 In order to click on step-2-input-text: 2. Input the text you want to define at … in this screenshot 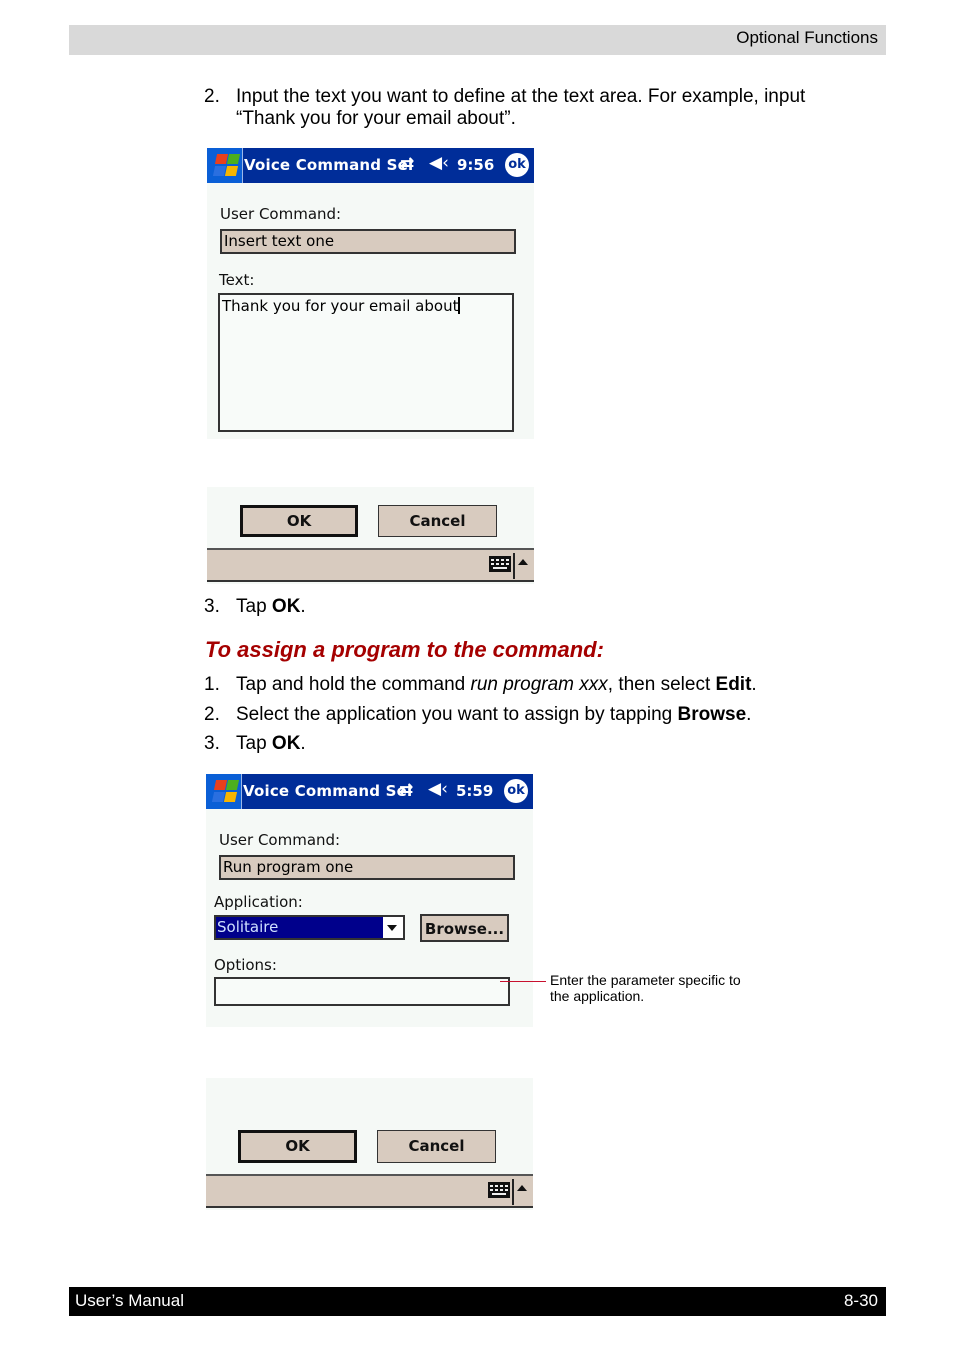, I will do `click(534, 109)`.